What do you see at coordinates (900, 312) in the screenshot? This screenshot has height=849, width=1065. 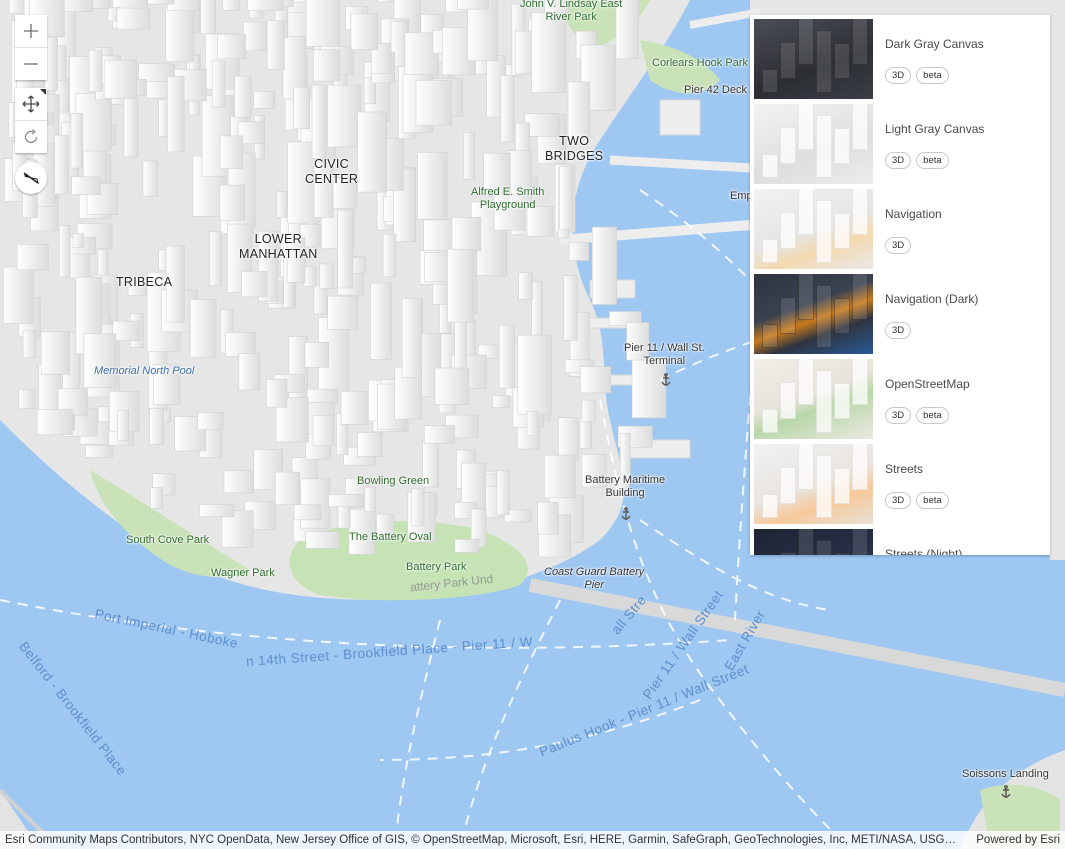 I see `basemap-item: Navigation (Dark) 3D` at bounding box center [900, 312].